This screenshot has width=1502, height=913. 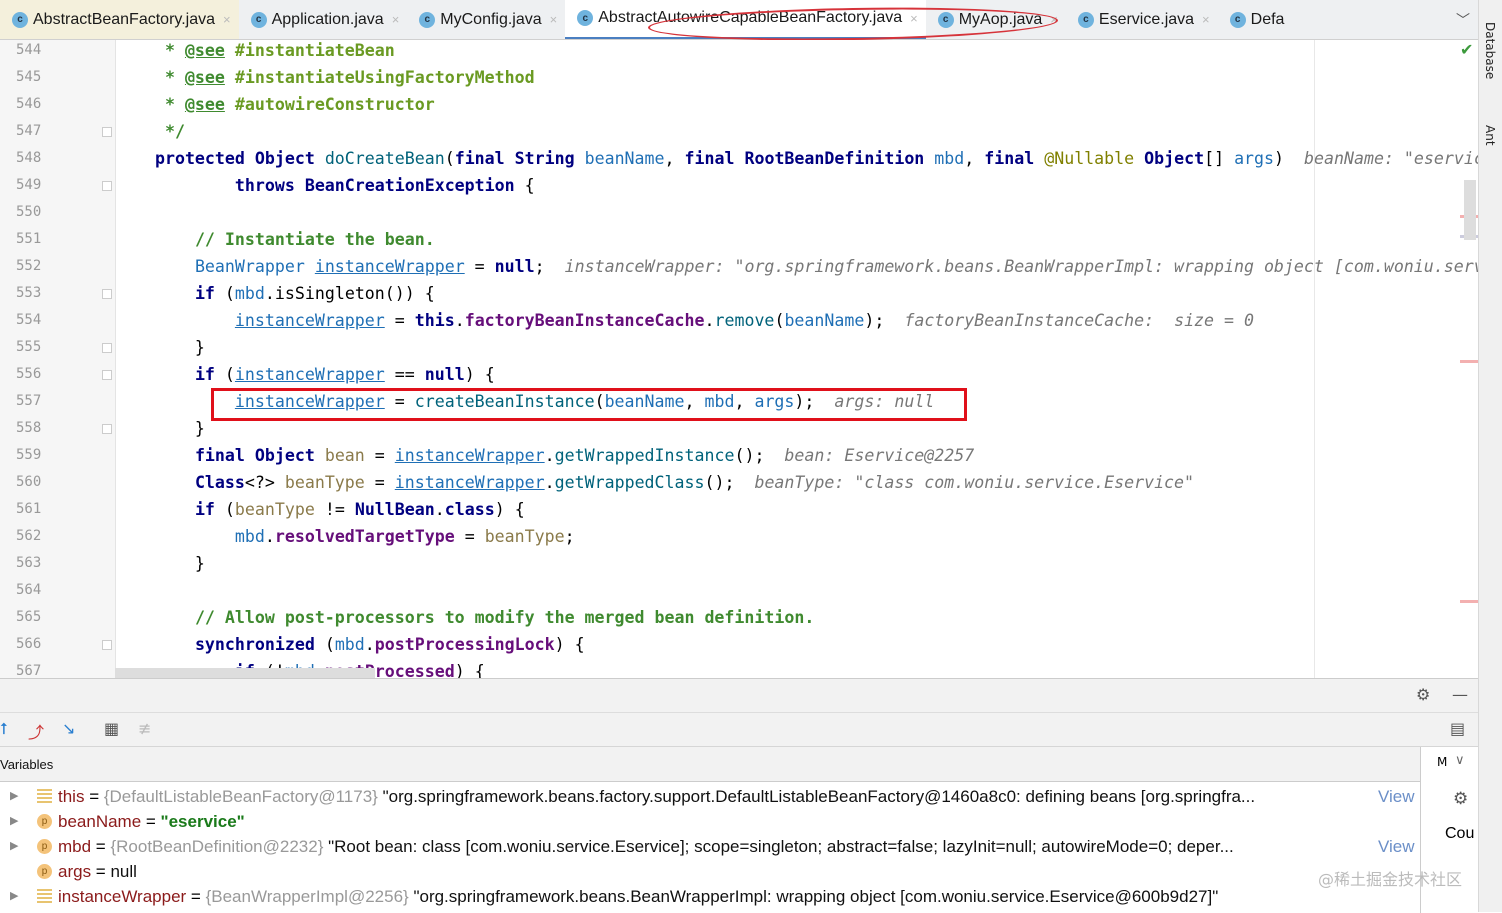 What do you see at coordinates (996, 19) in the screenshot?
I see `tab-myaop-java: c MyAop.java ×` at bounding box center [996, 19].